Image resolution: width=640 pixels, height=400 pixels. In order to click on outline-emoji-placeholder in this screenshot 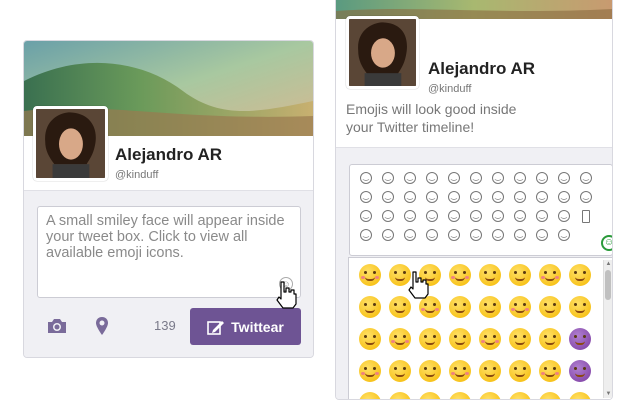, I will do `click(586, 216)`.